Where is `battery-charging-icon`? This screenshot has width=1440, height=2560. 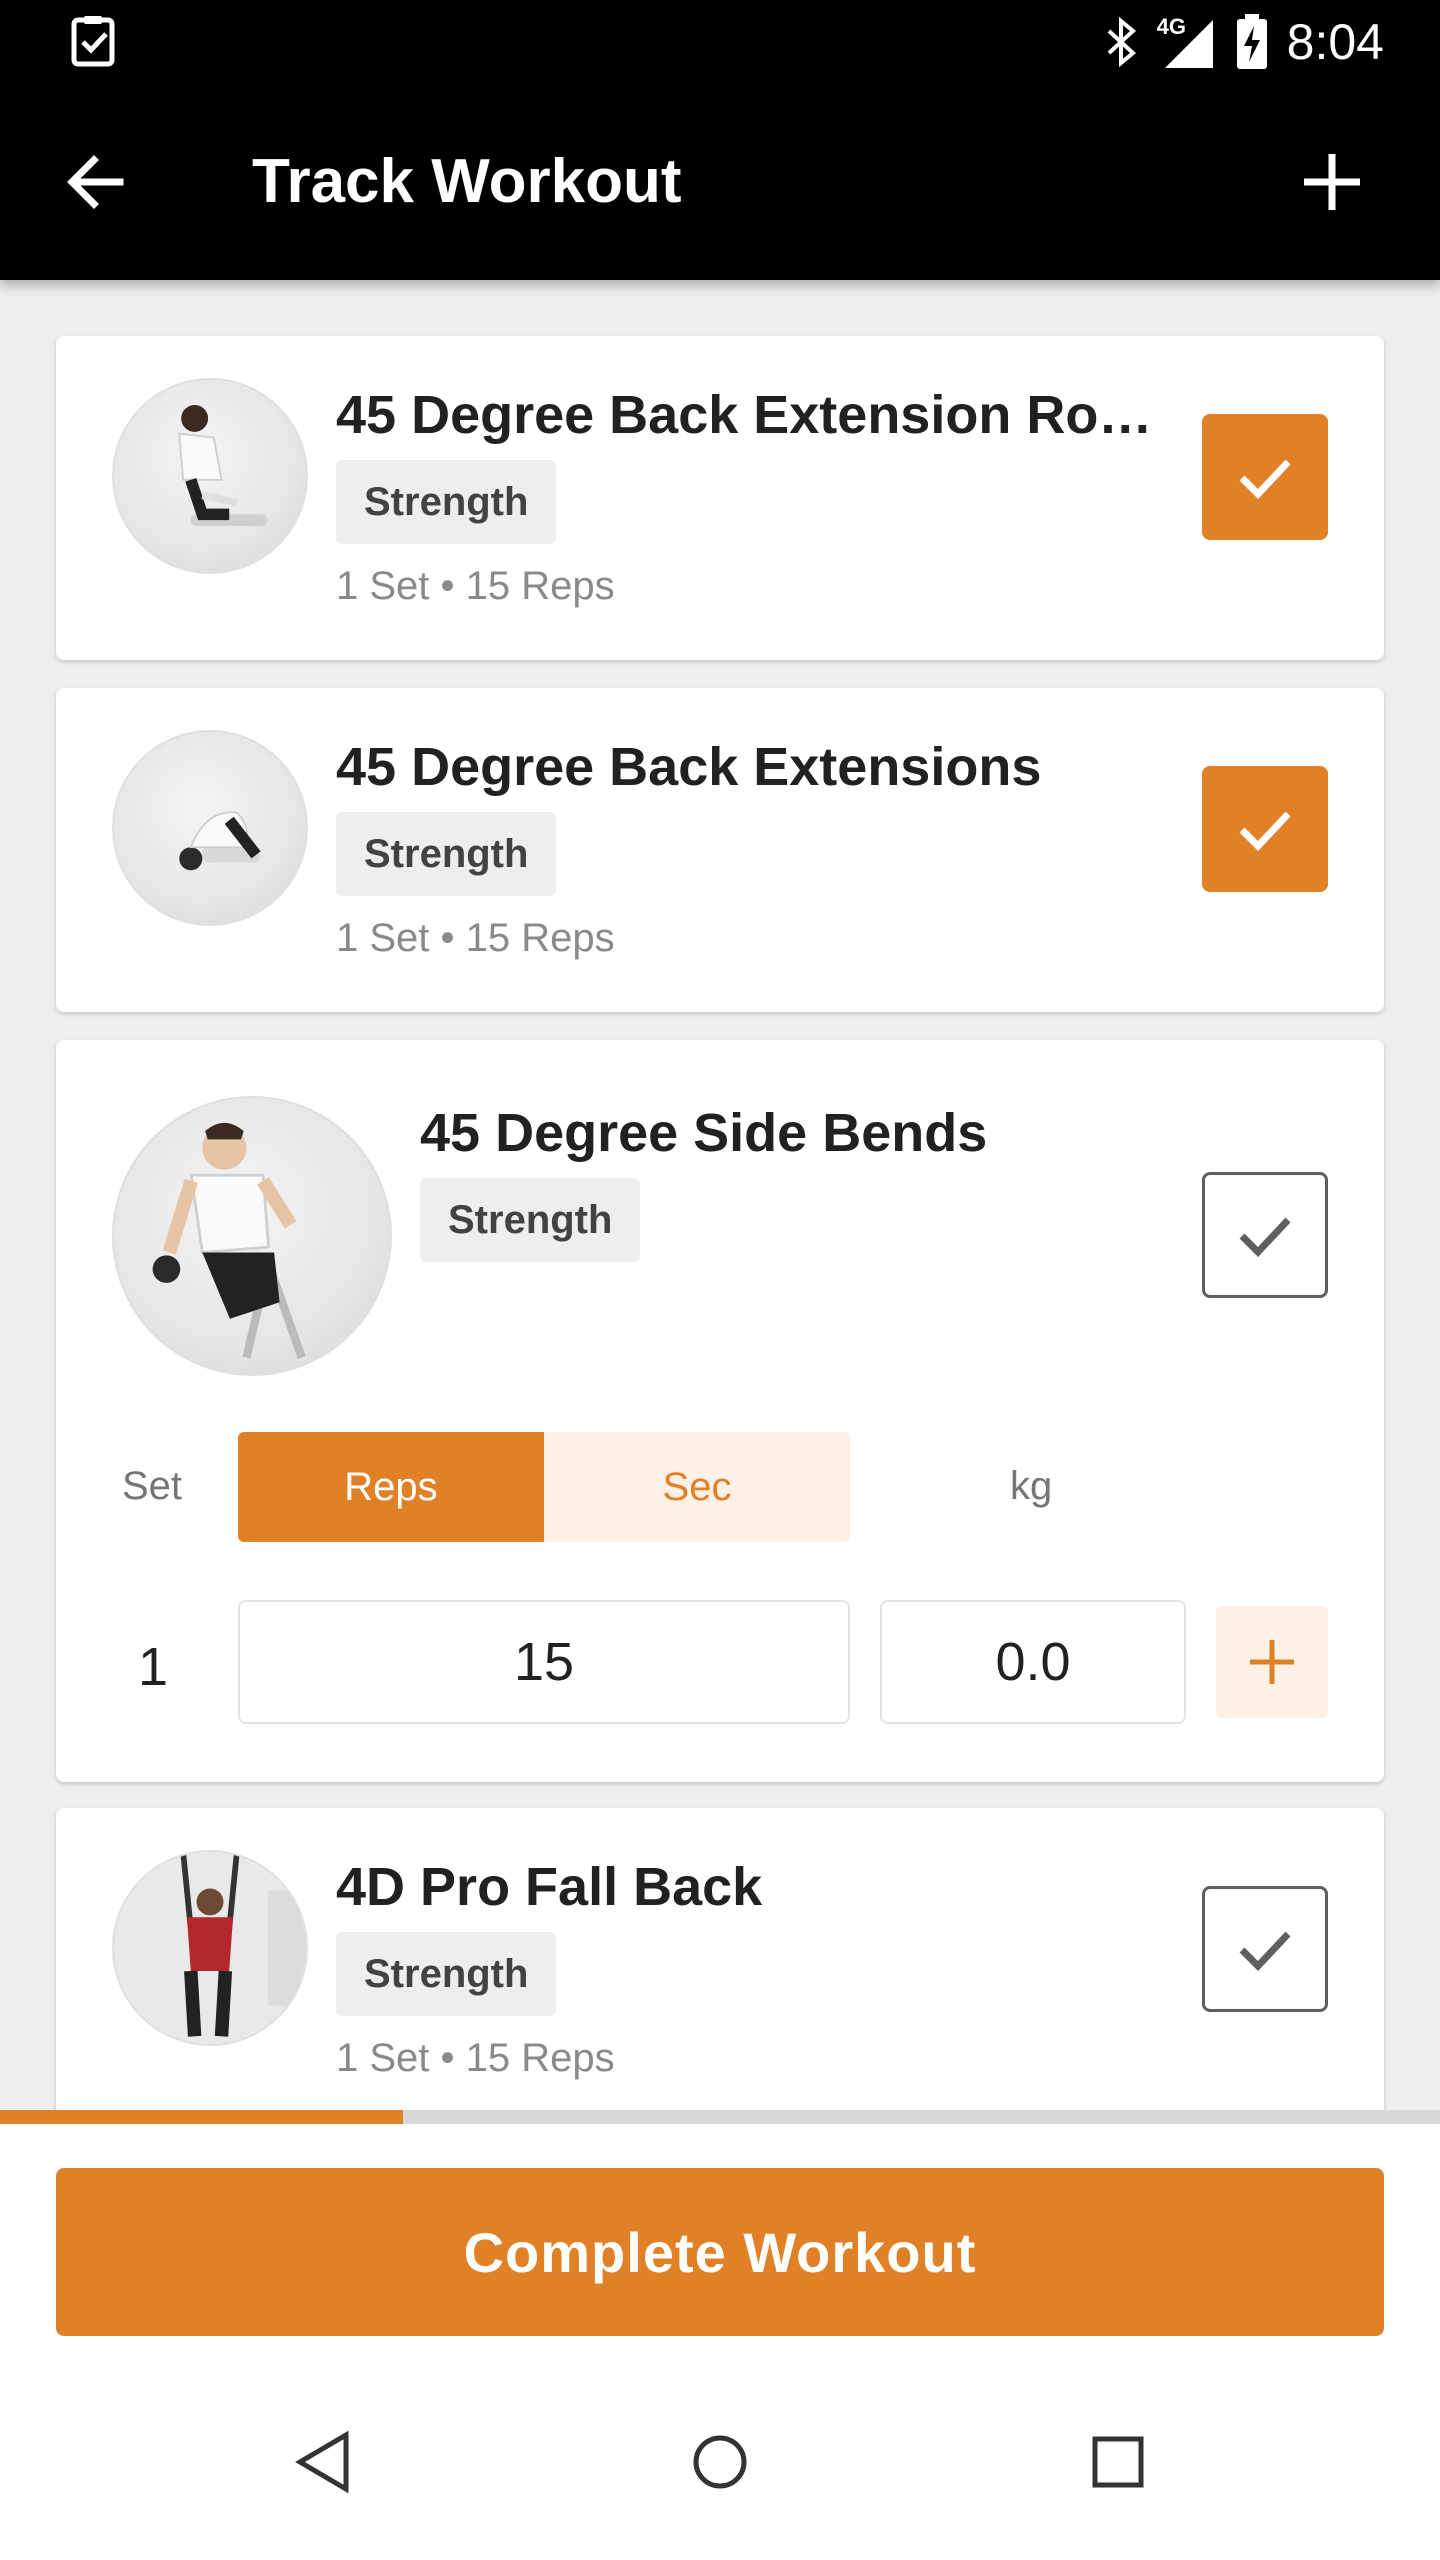 battery-charging-icon is located at coordinates (1251, 41).